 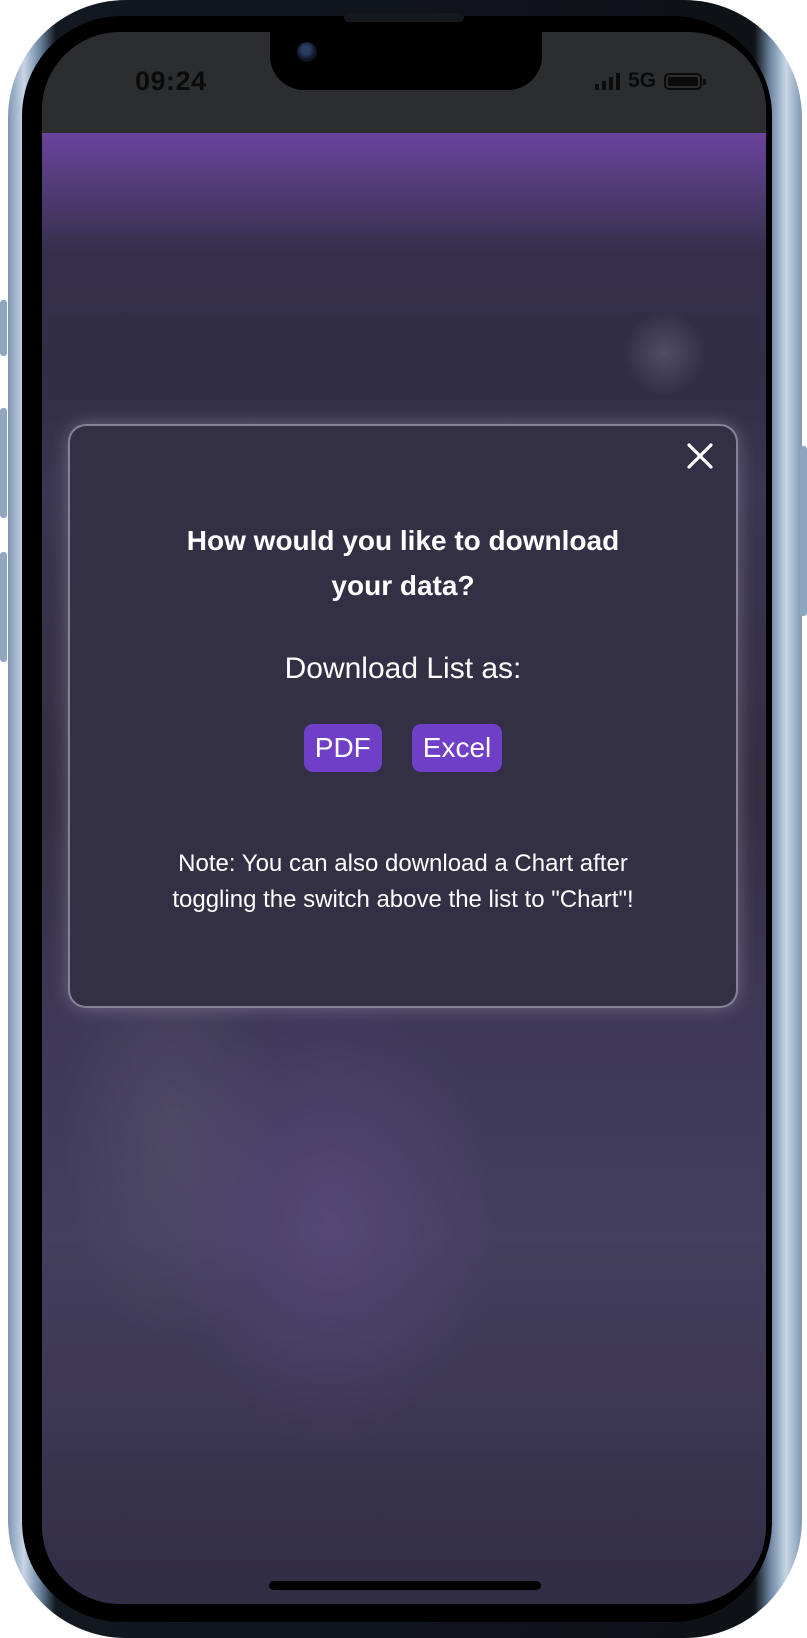 What do you see at coordinates (403, 585) in the screenshot?
I see `dialog-title-line-2: your data?` at bounding box center [403, 585].